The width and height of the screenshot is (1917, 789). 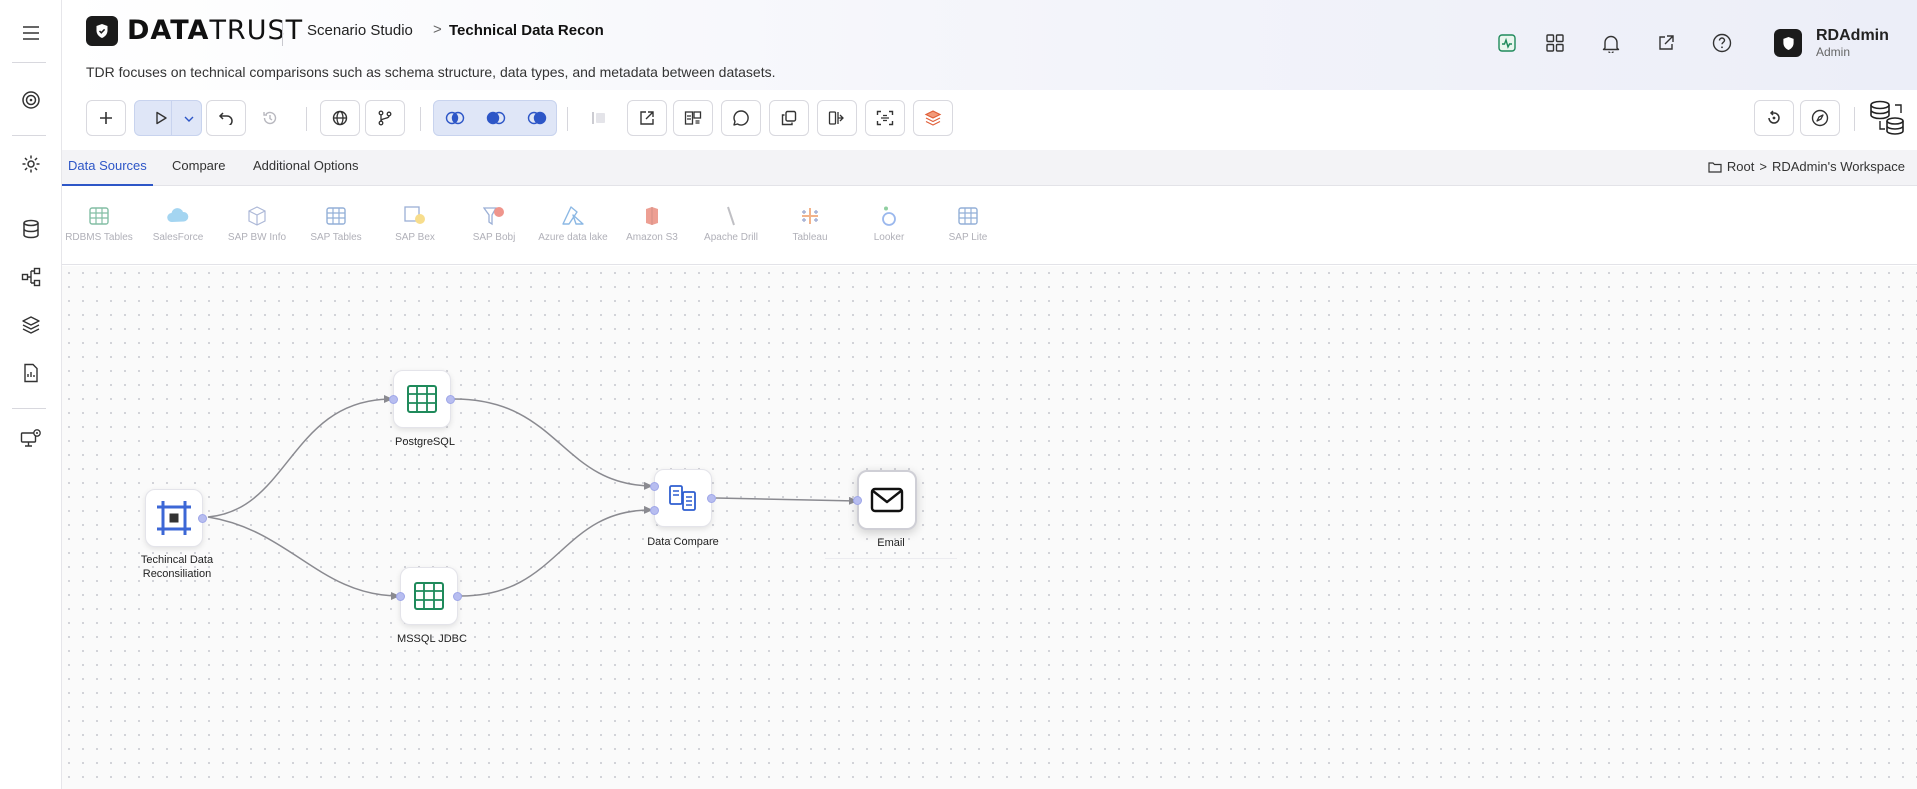 I want to click on node-start, so click(x=176, y=518).